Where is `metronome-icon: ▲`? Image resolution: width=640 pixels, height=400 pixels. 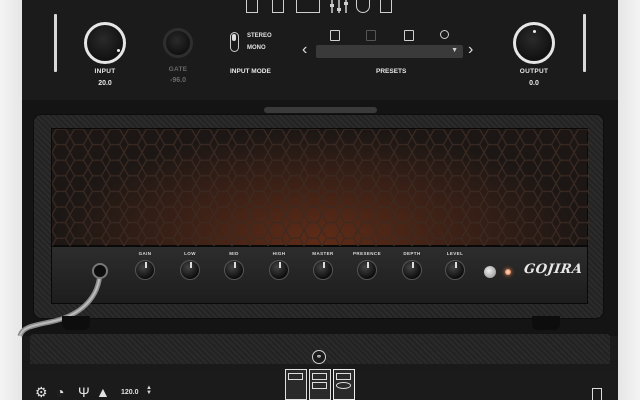
metronome-icon: ▲ is located at coordinates (103, 392).